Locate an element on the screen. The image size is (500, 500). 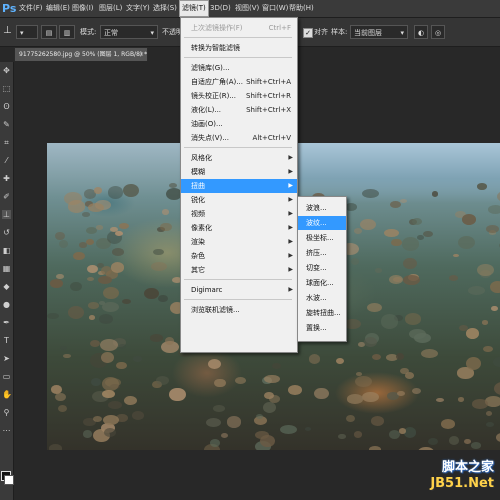
filter-menu-item: 锐化 ▶ is located at coordinates (239, 200).